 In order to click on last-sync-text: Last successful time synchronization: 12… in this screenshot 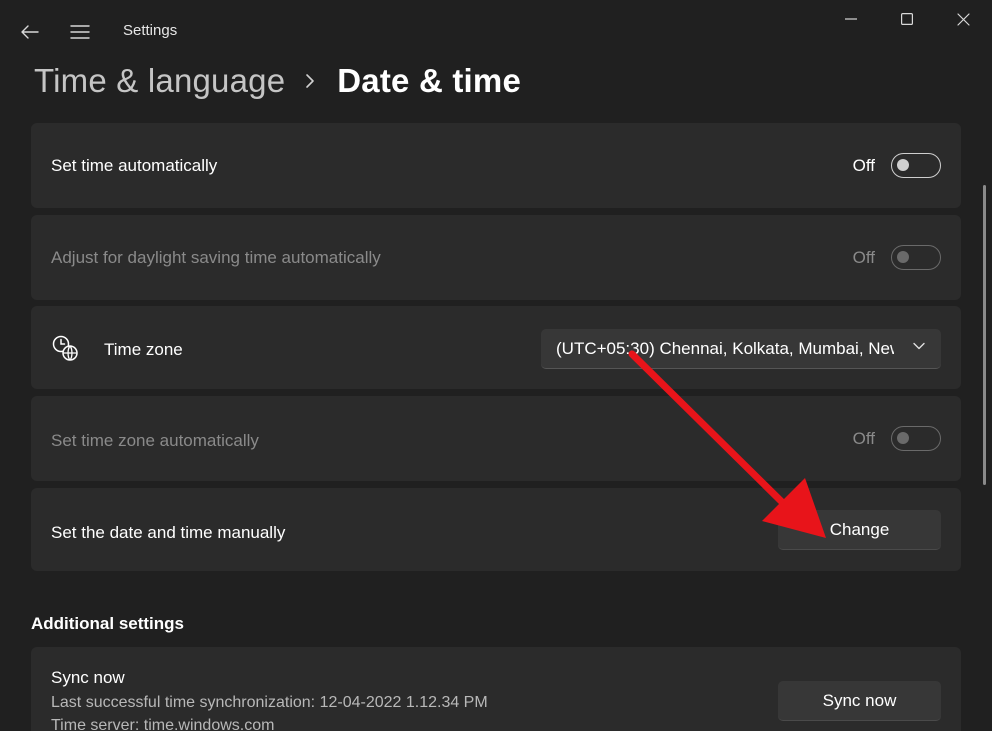, I will do `click(269, 702)`.